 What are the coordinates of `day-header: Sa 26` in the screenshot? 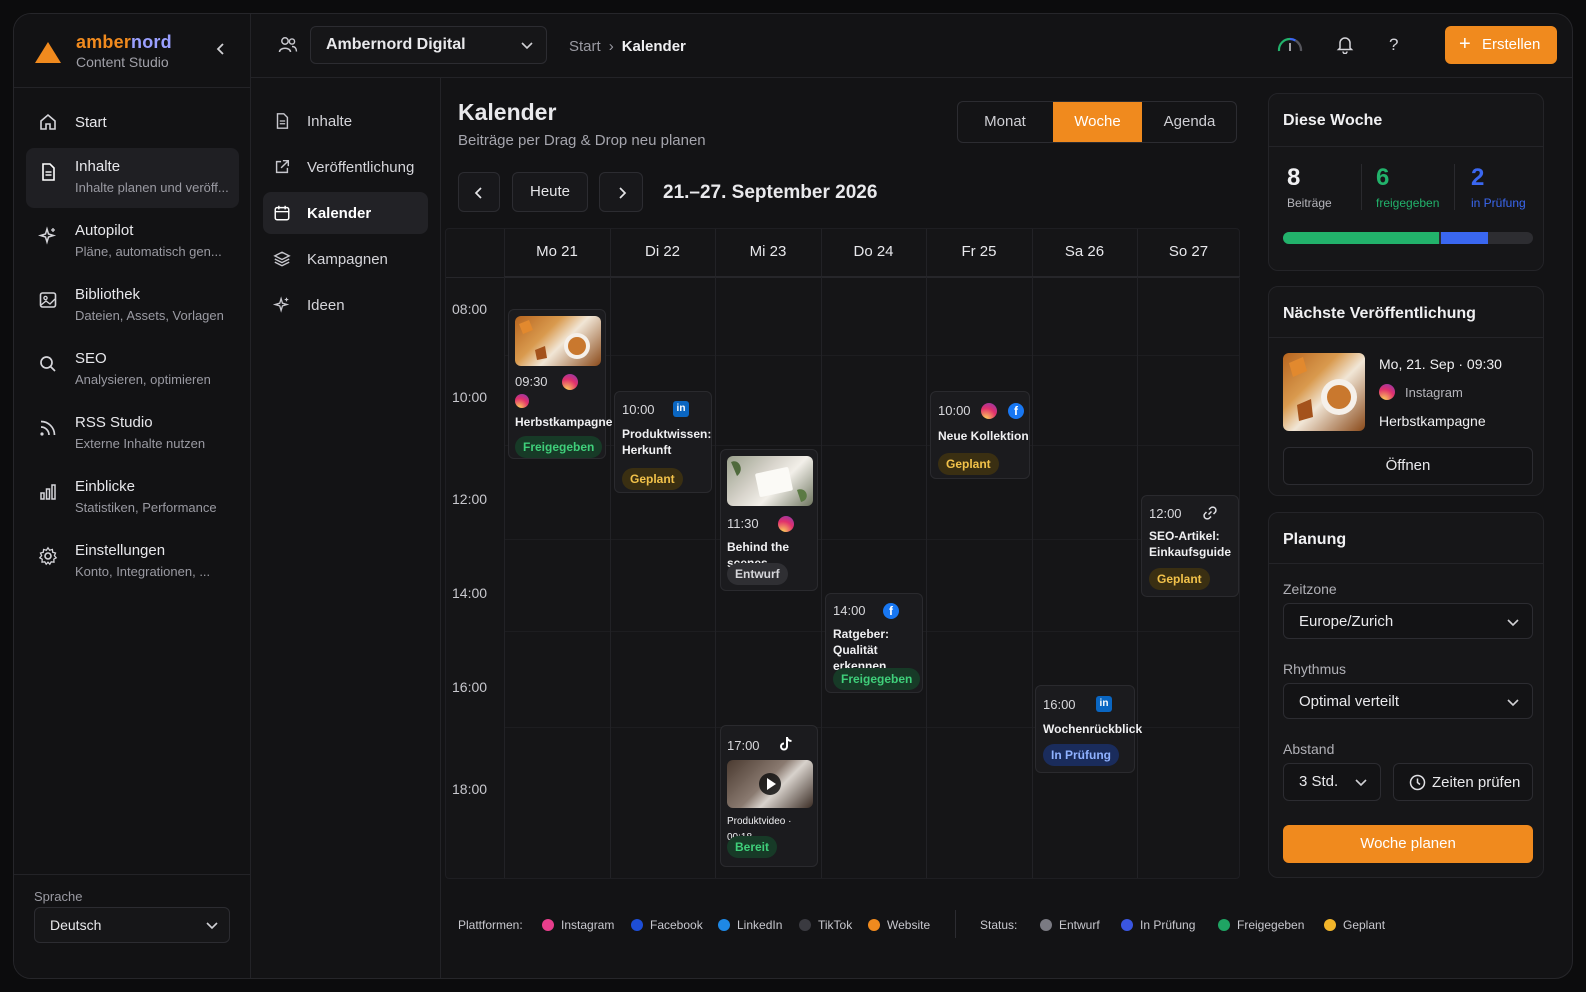 It's located at (1084, 253).